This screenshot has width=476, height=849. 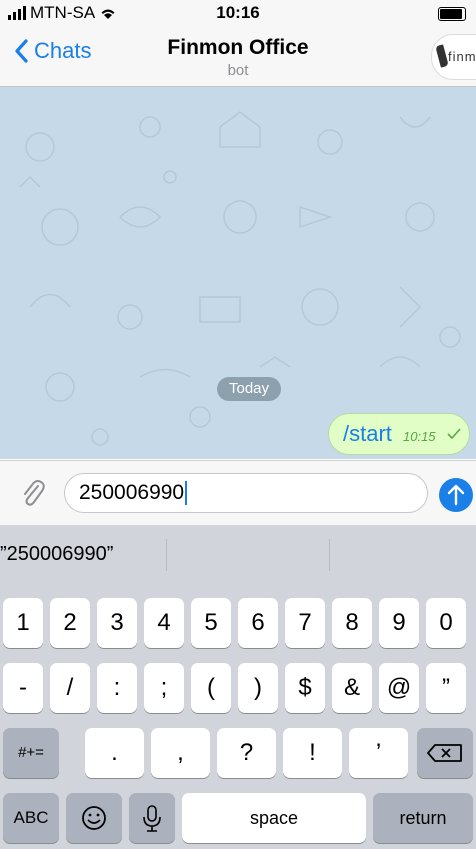 I want to click on read-check-icon, so click(x=454, y=434).